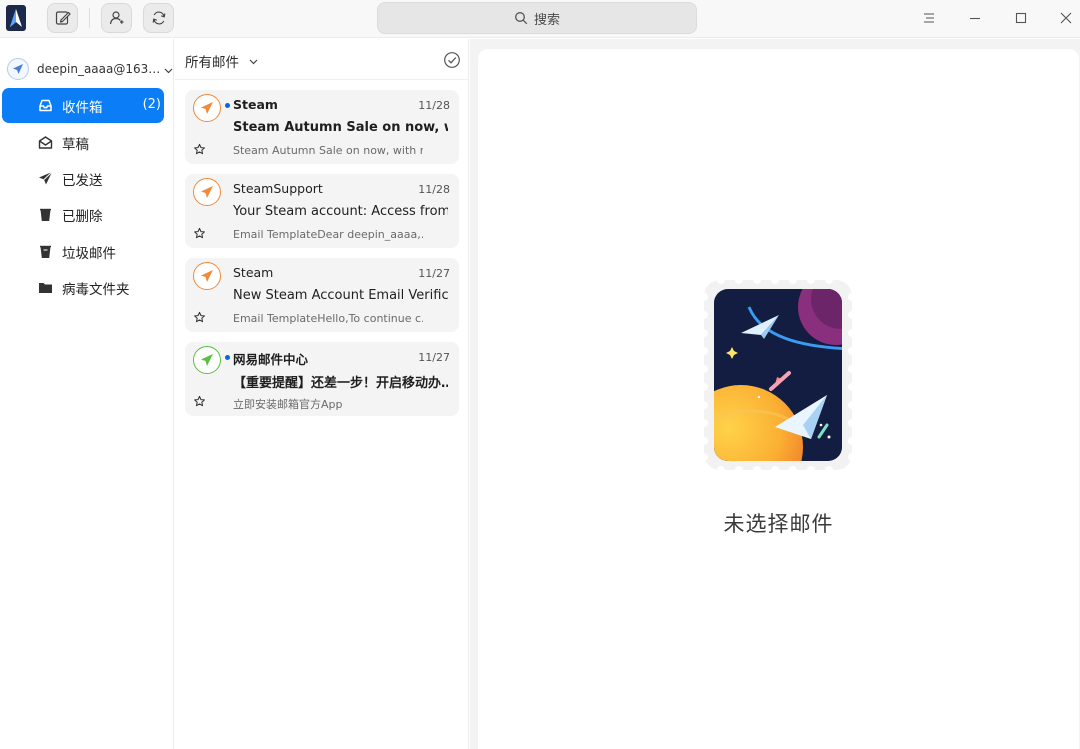  Describe the element at coordinates (778, 375) in the screenshot. I see `space-stamp-illustration` at that location.